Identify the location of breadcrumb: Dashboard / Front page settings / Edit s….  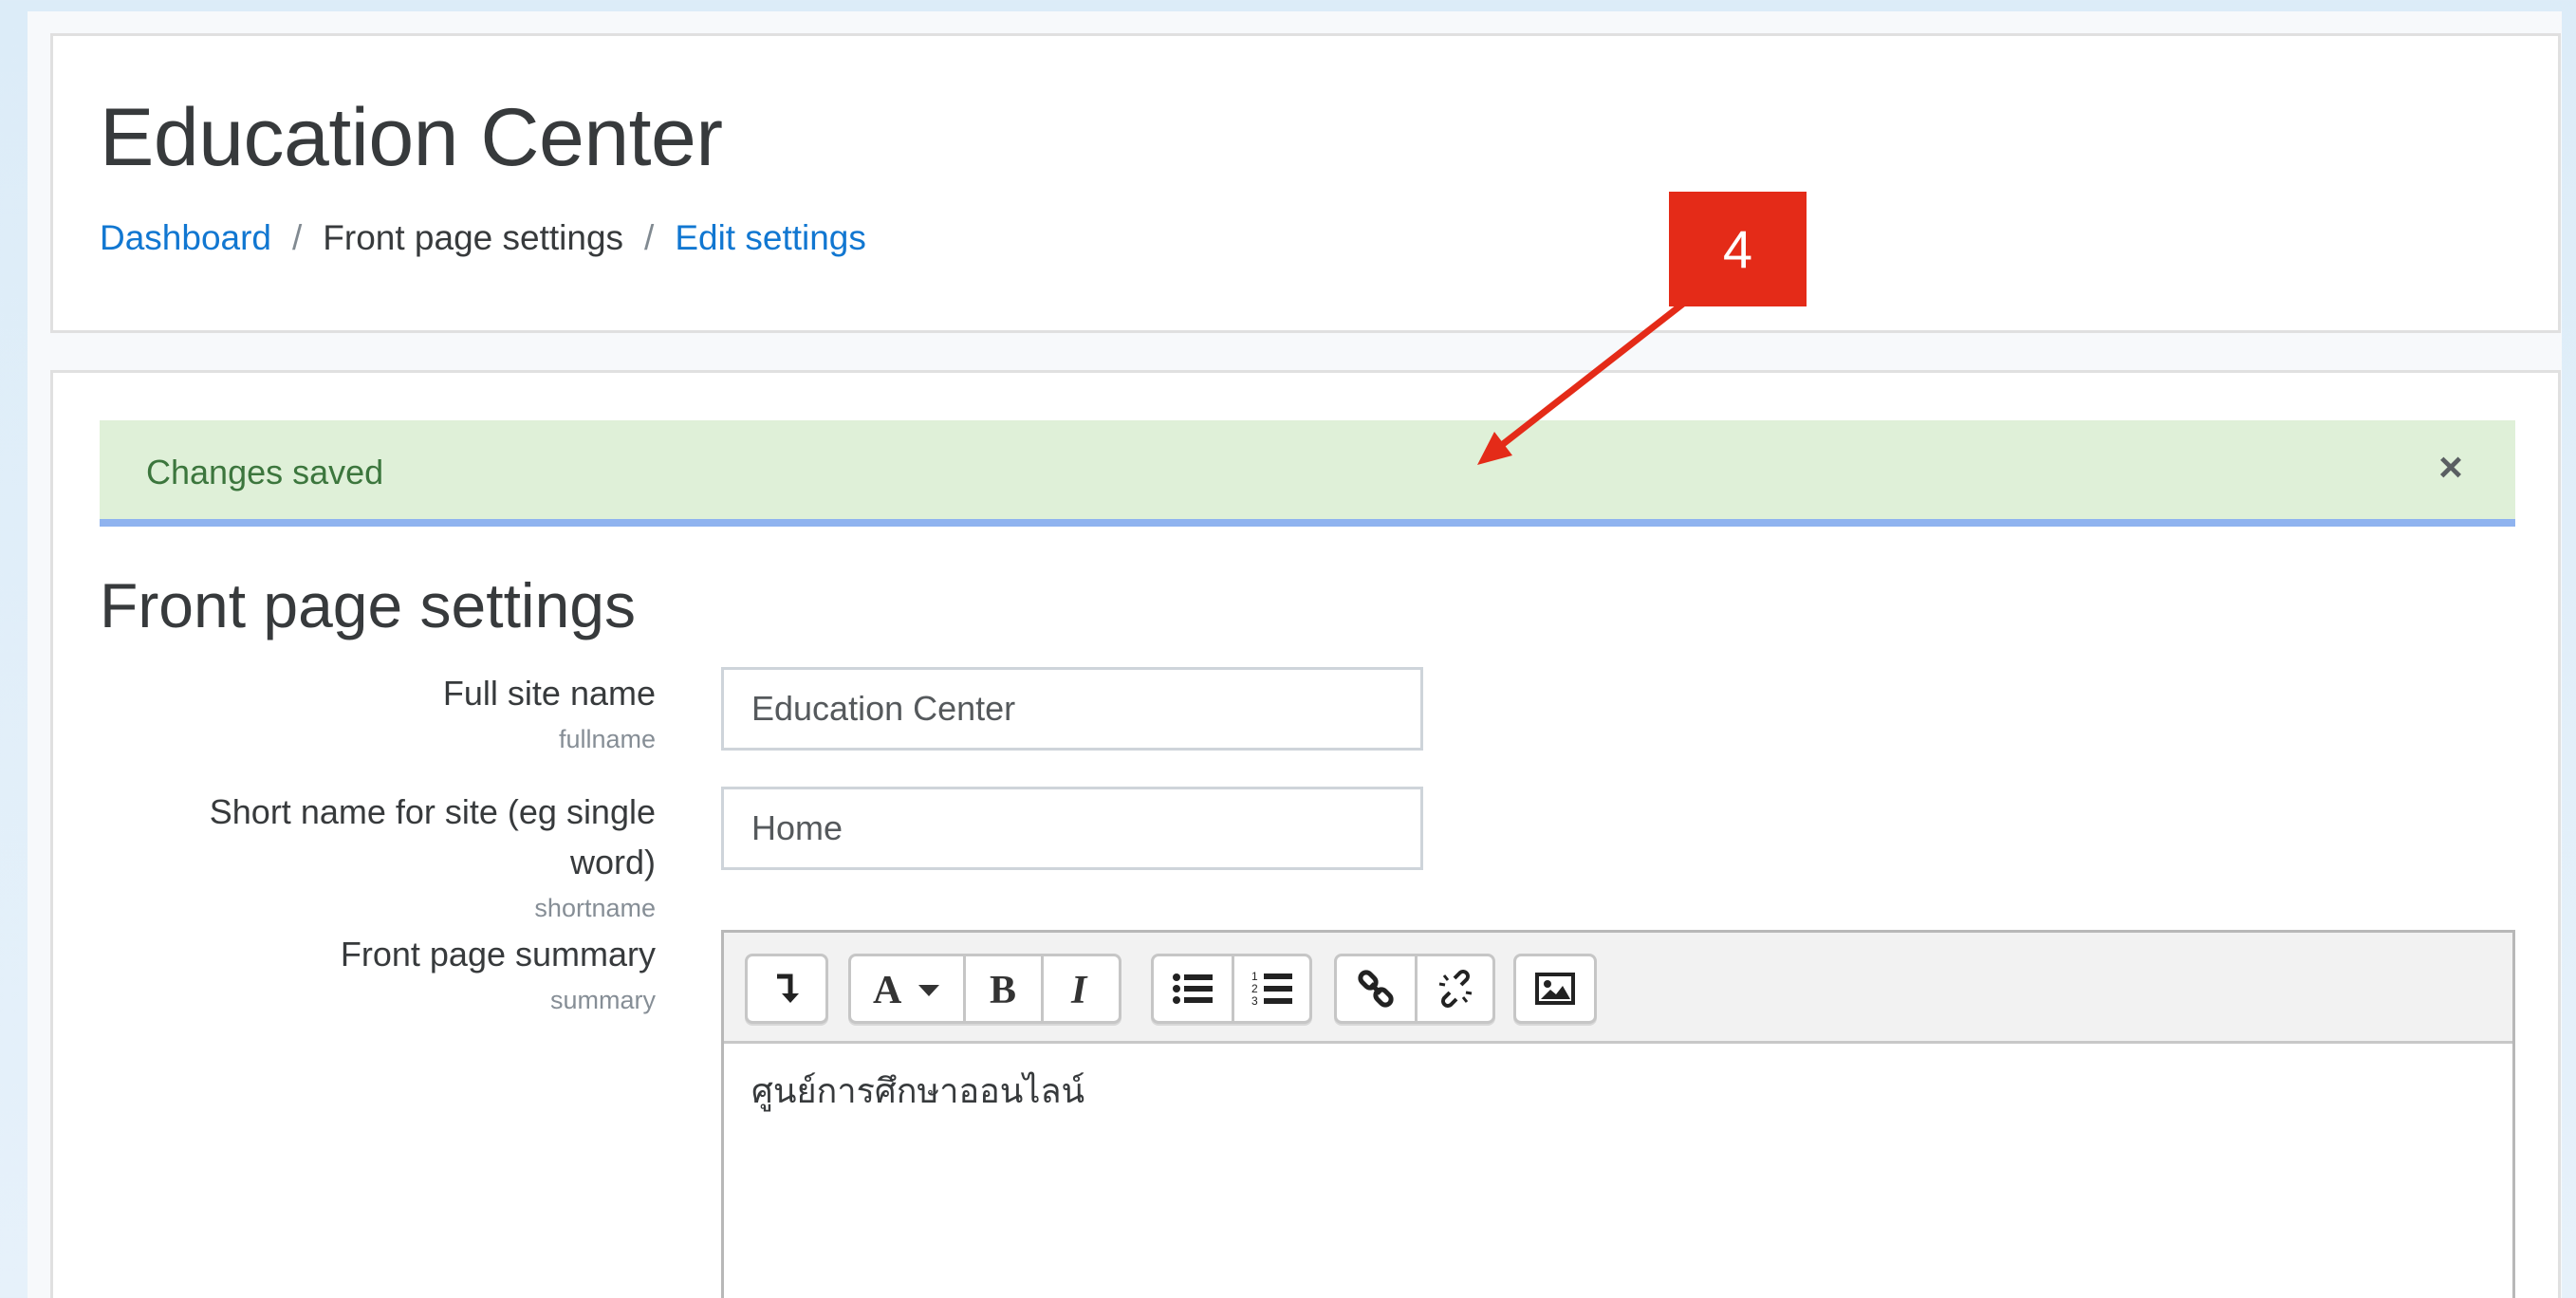
(483, 238).